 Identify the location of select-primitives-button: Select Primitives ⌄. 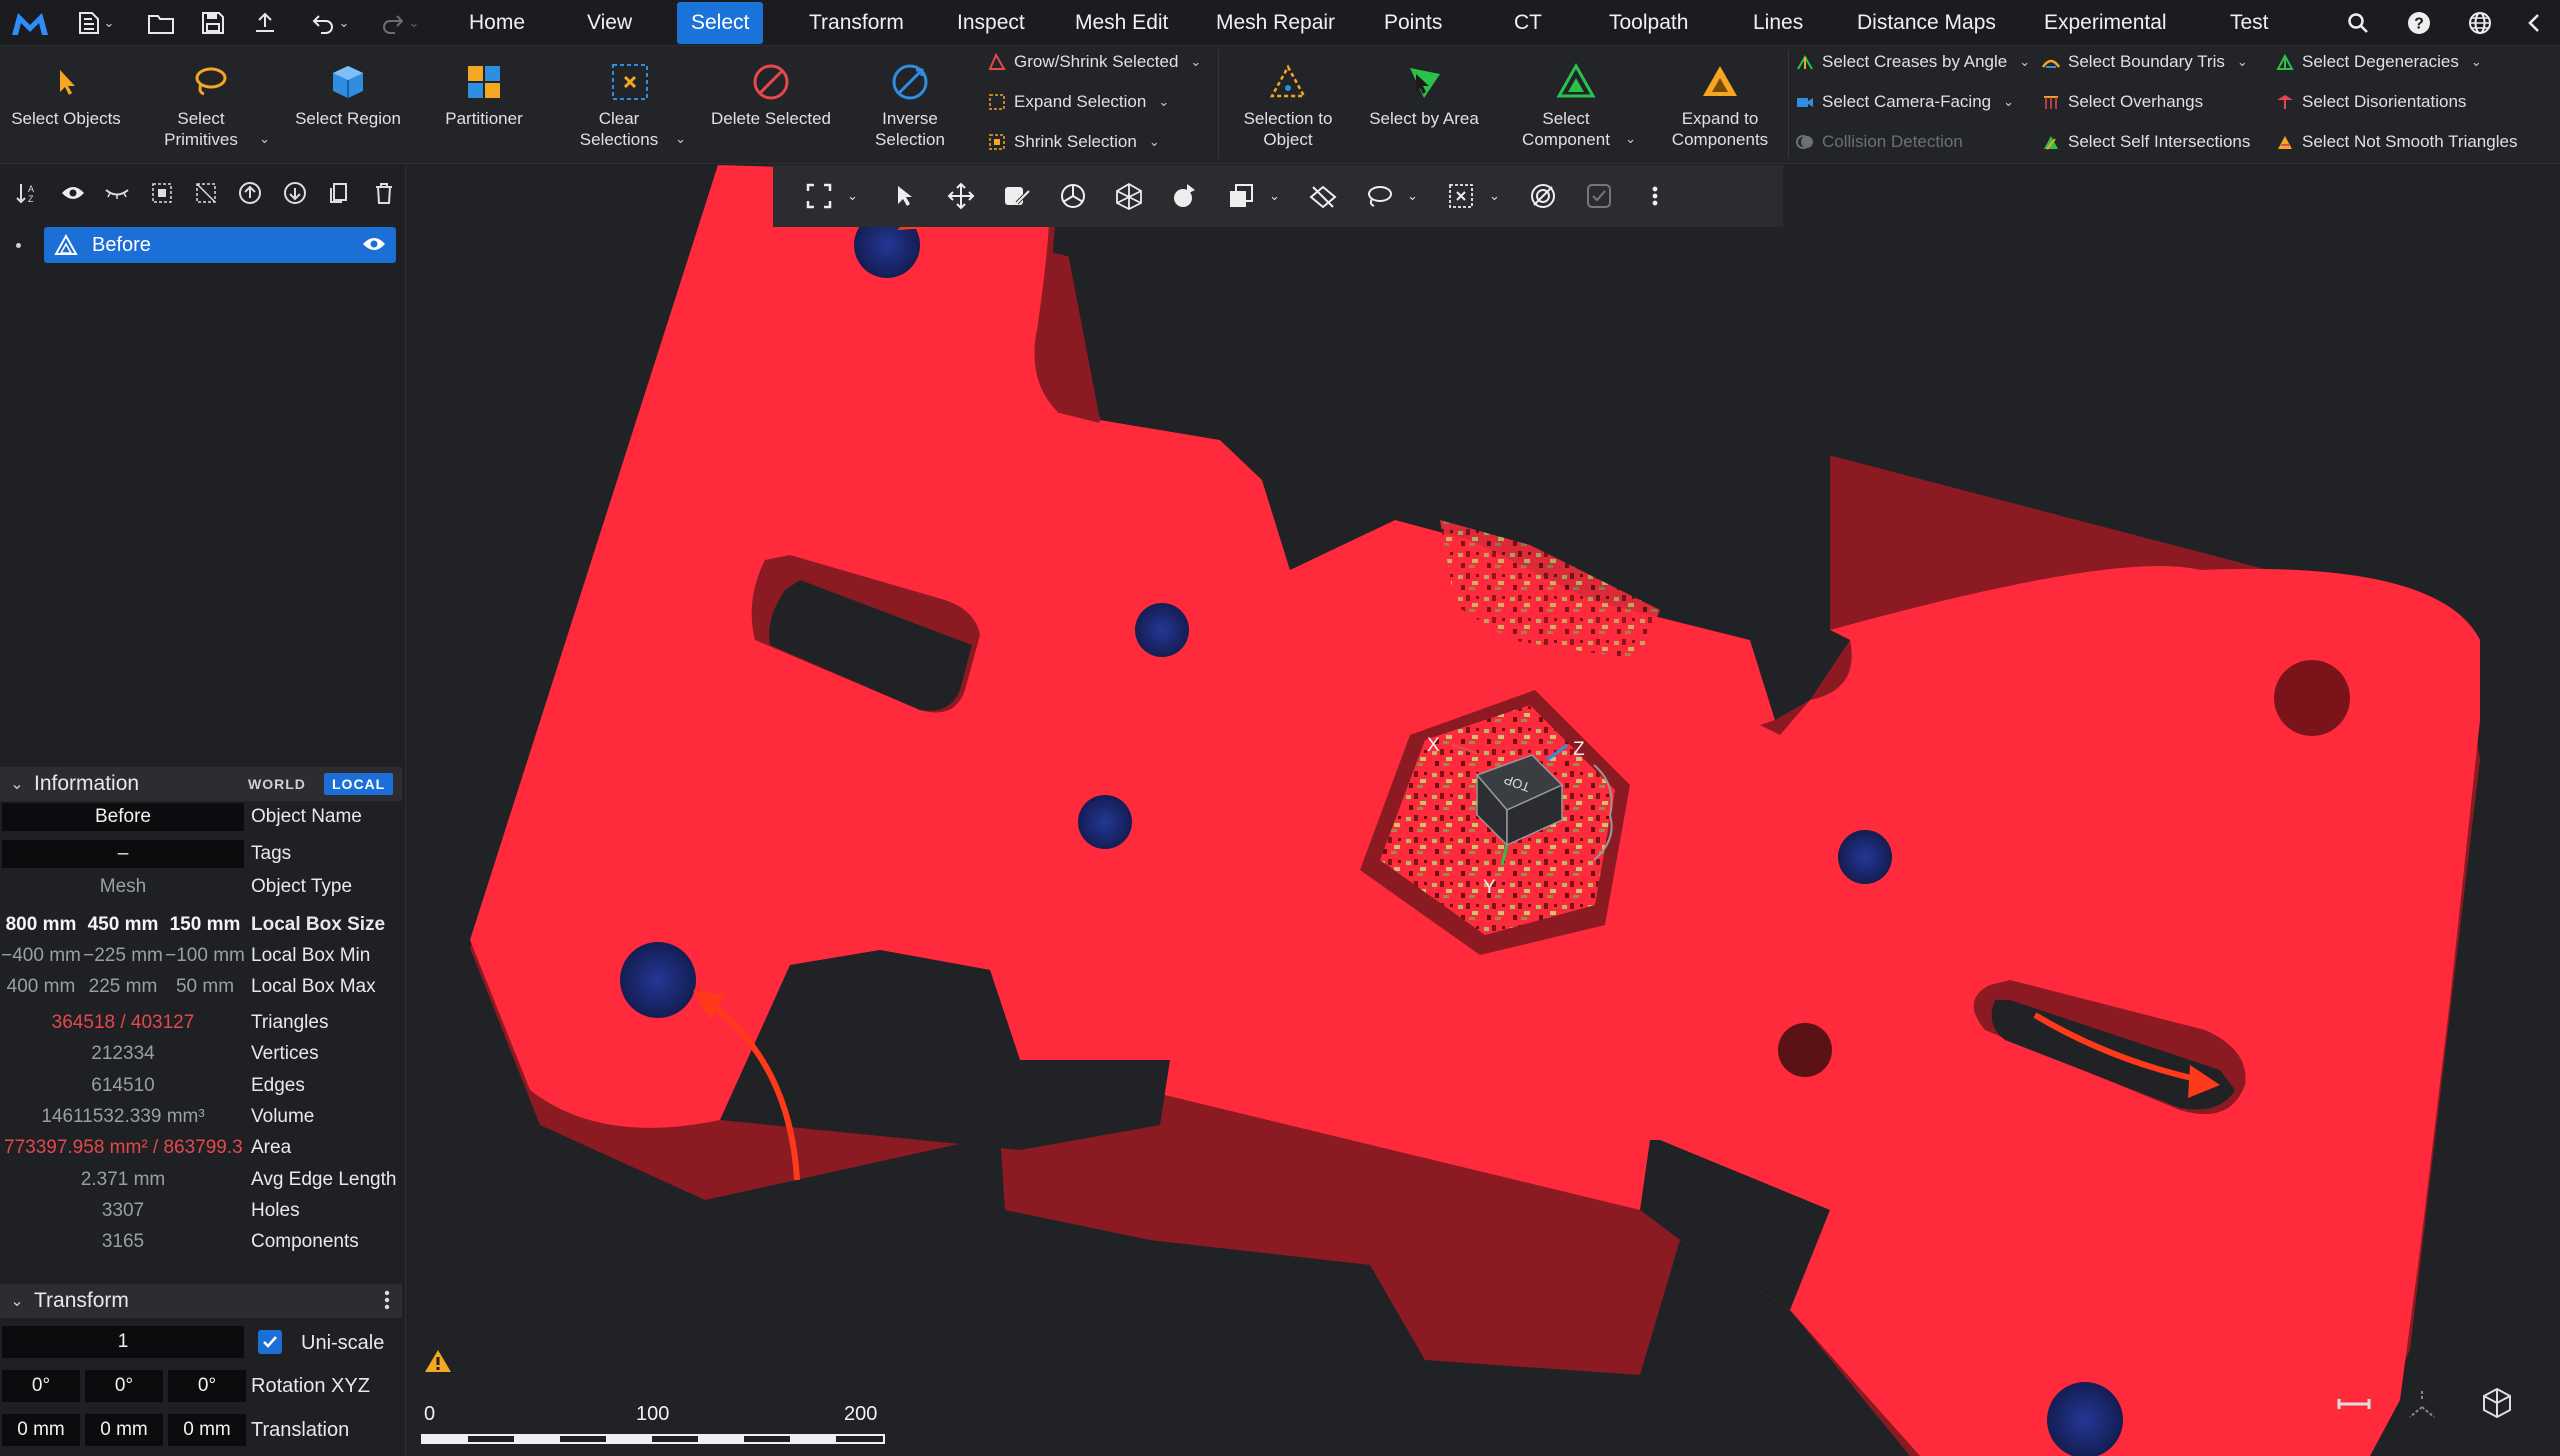
(210, 106).